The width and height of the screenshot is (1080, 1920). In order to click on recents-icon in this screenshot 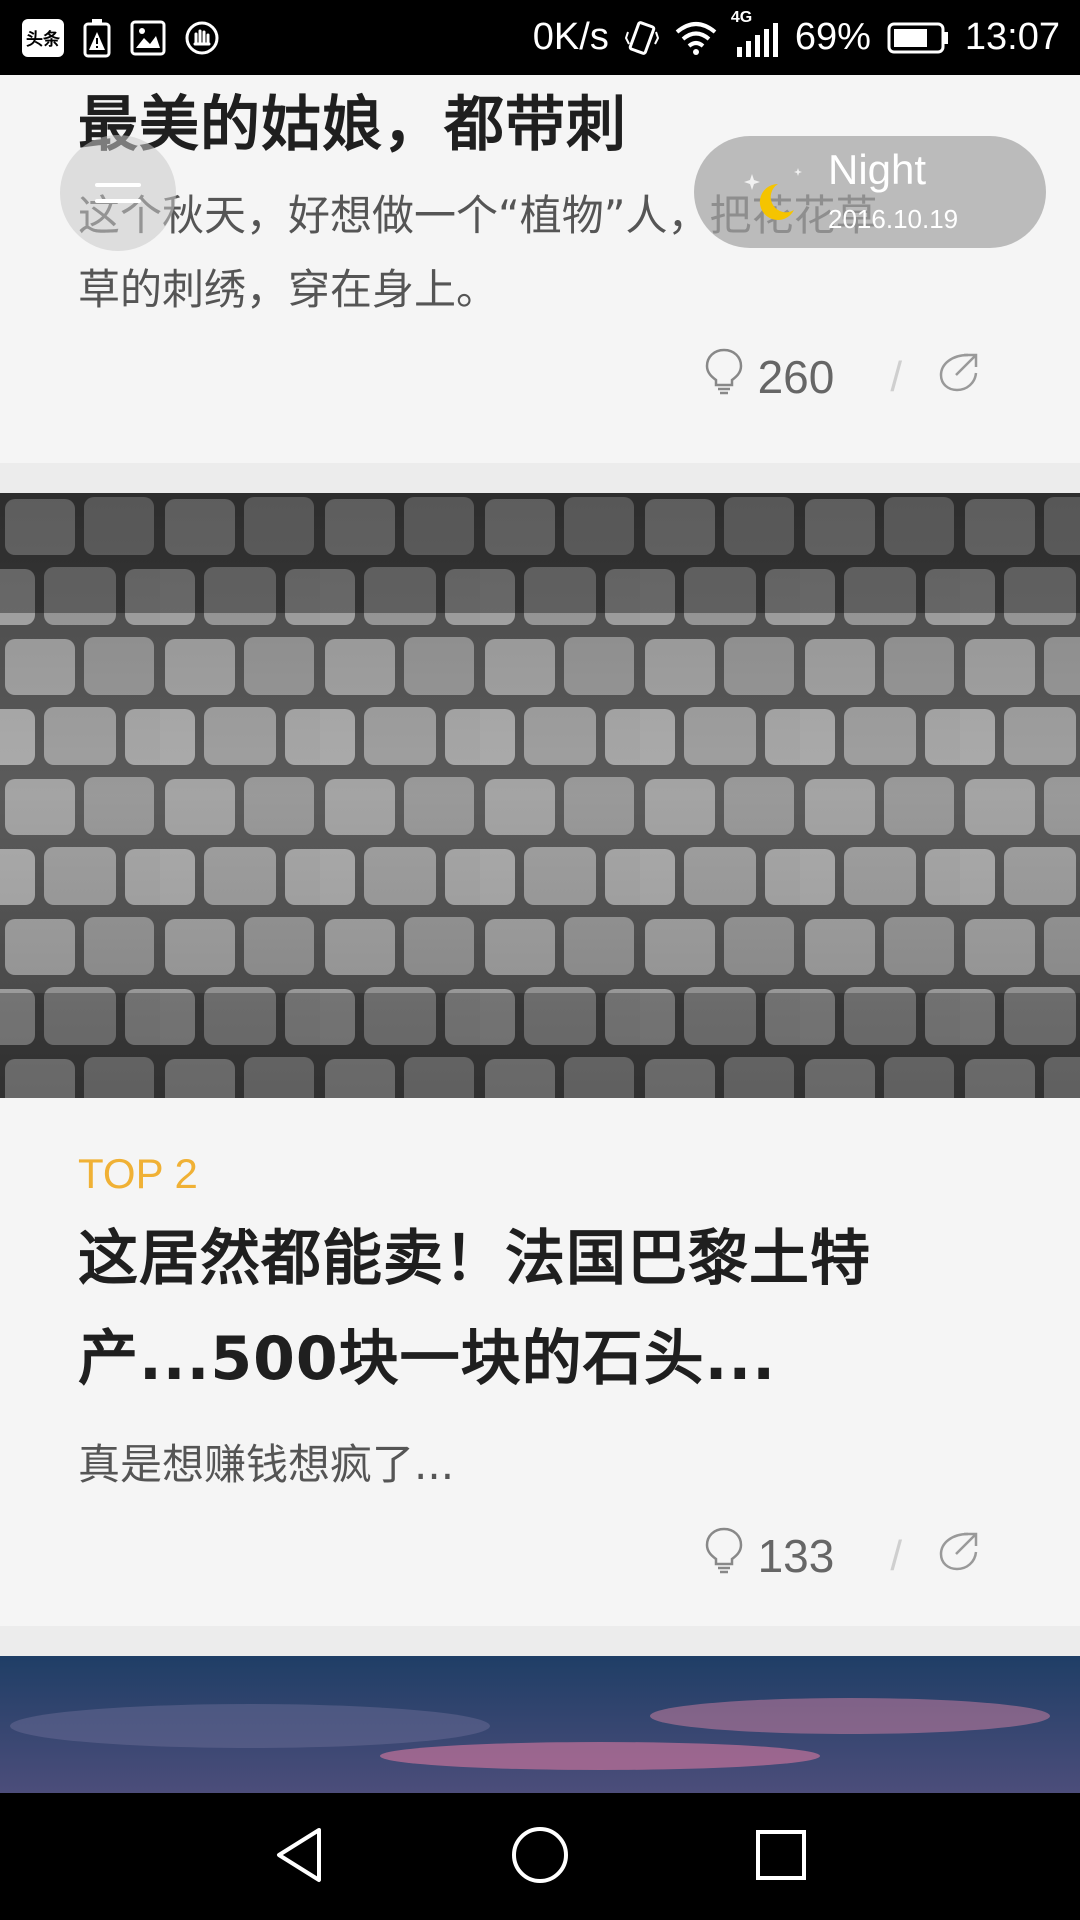, I will do `click(781, 1857)`.